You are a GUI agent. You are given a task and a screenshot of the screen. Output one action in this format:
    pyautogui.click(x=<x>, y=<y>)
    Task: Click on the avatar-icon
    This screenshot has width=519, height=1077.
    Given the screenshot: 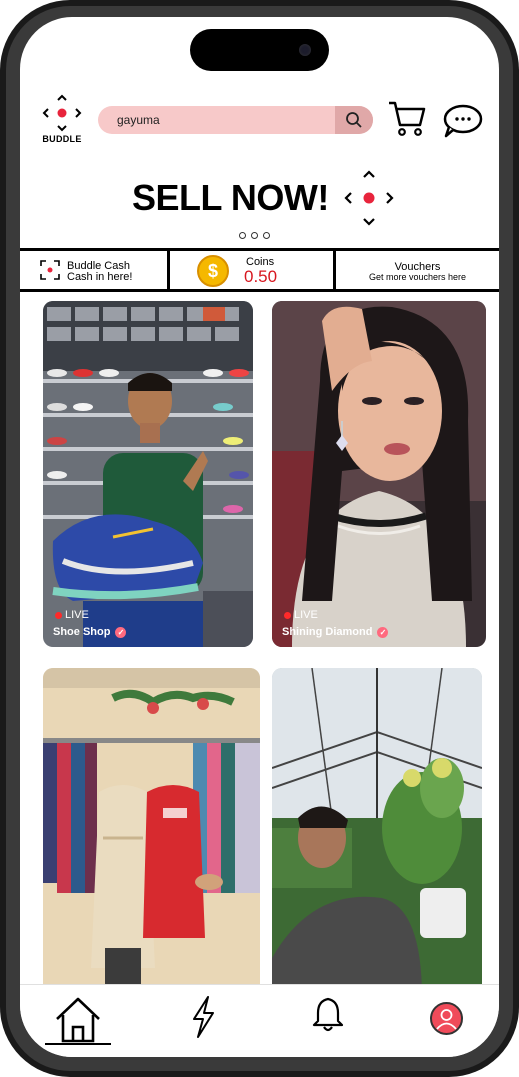 What is the action you would take?
    pyautogui.click(x=446, y=1019)
    